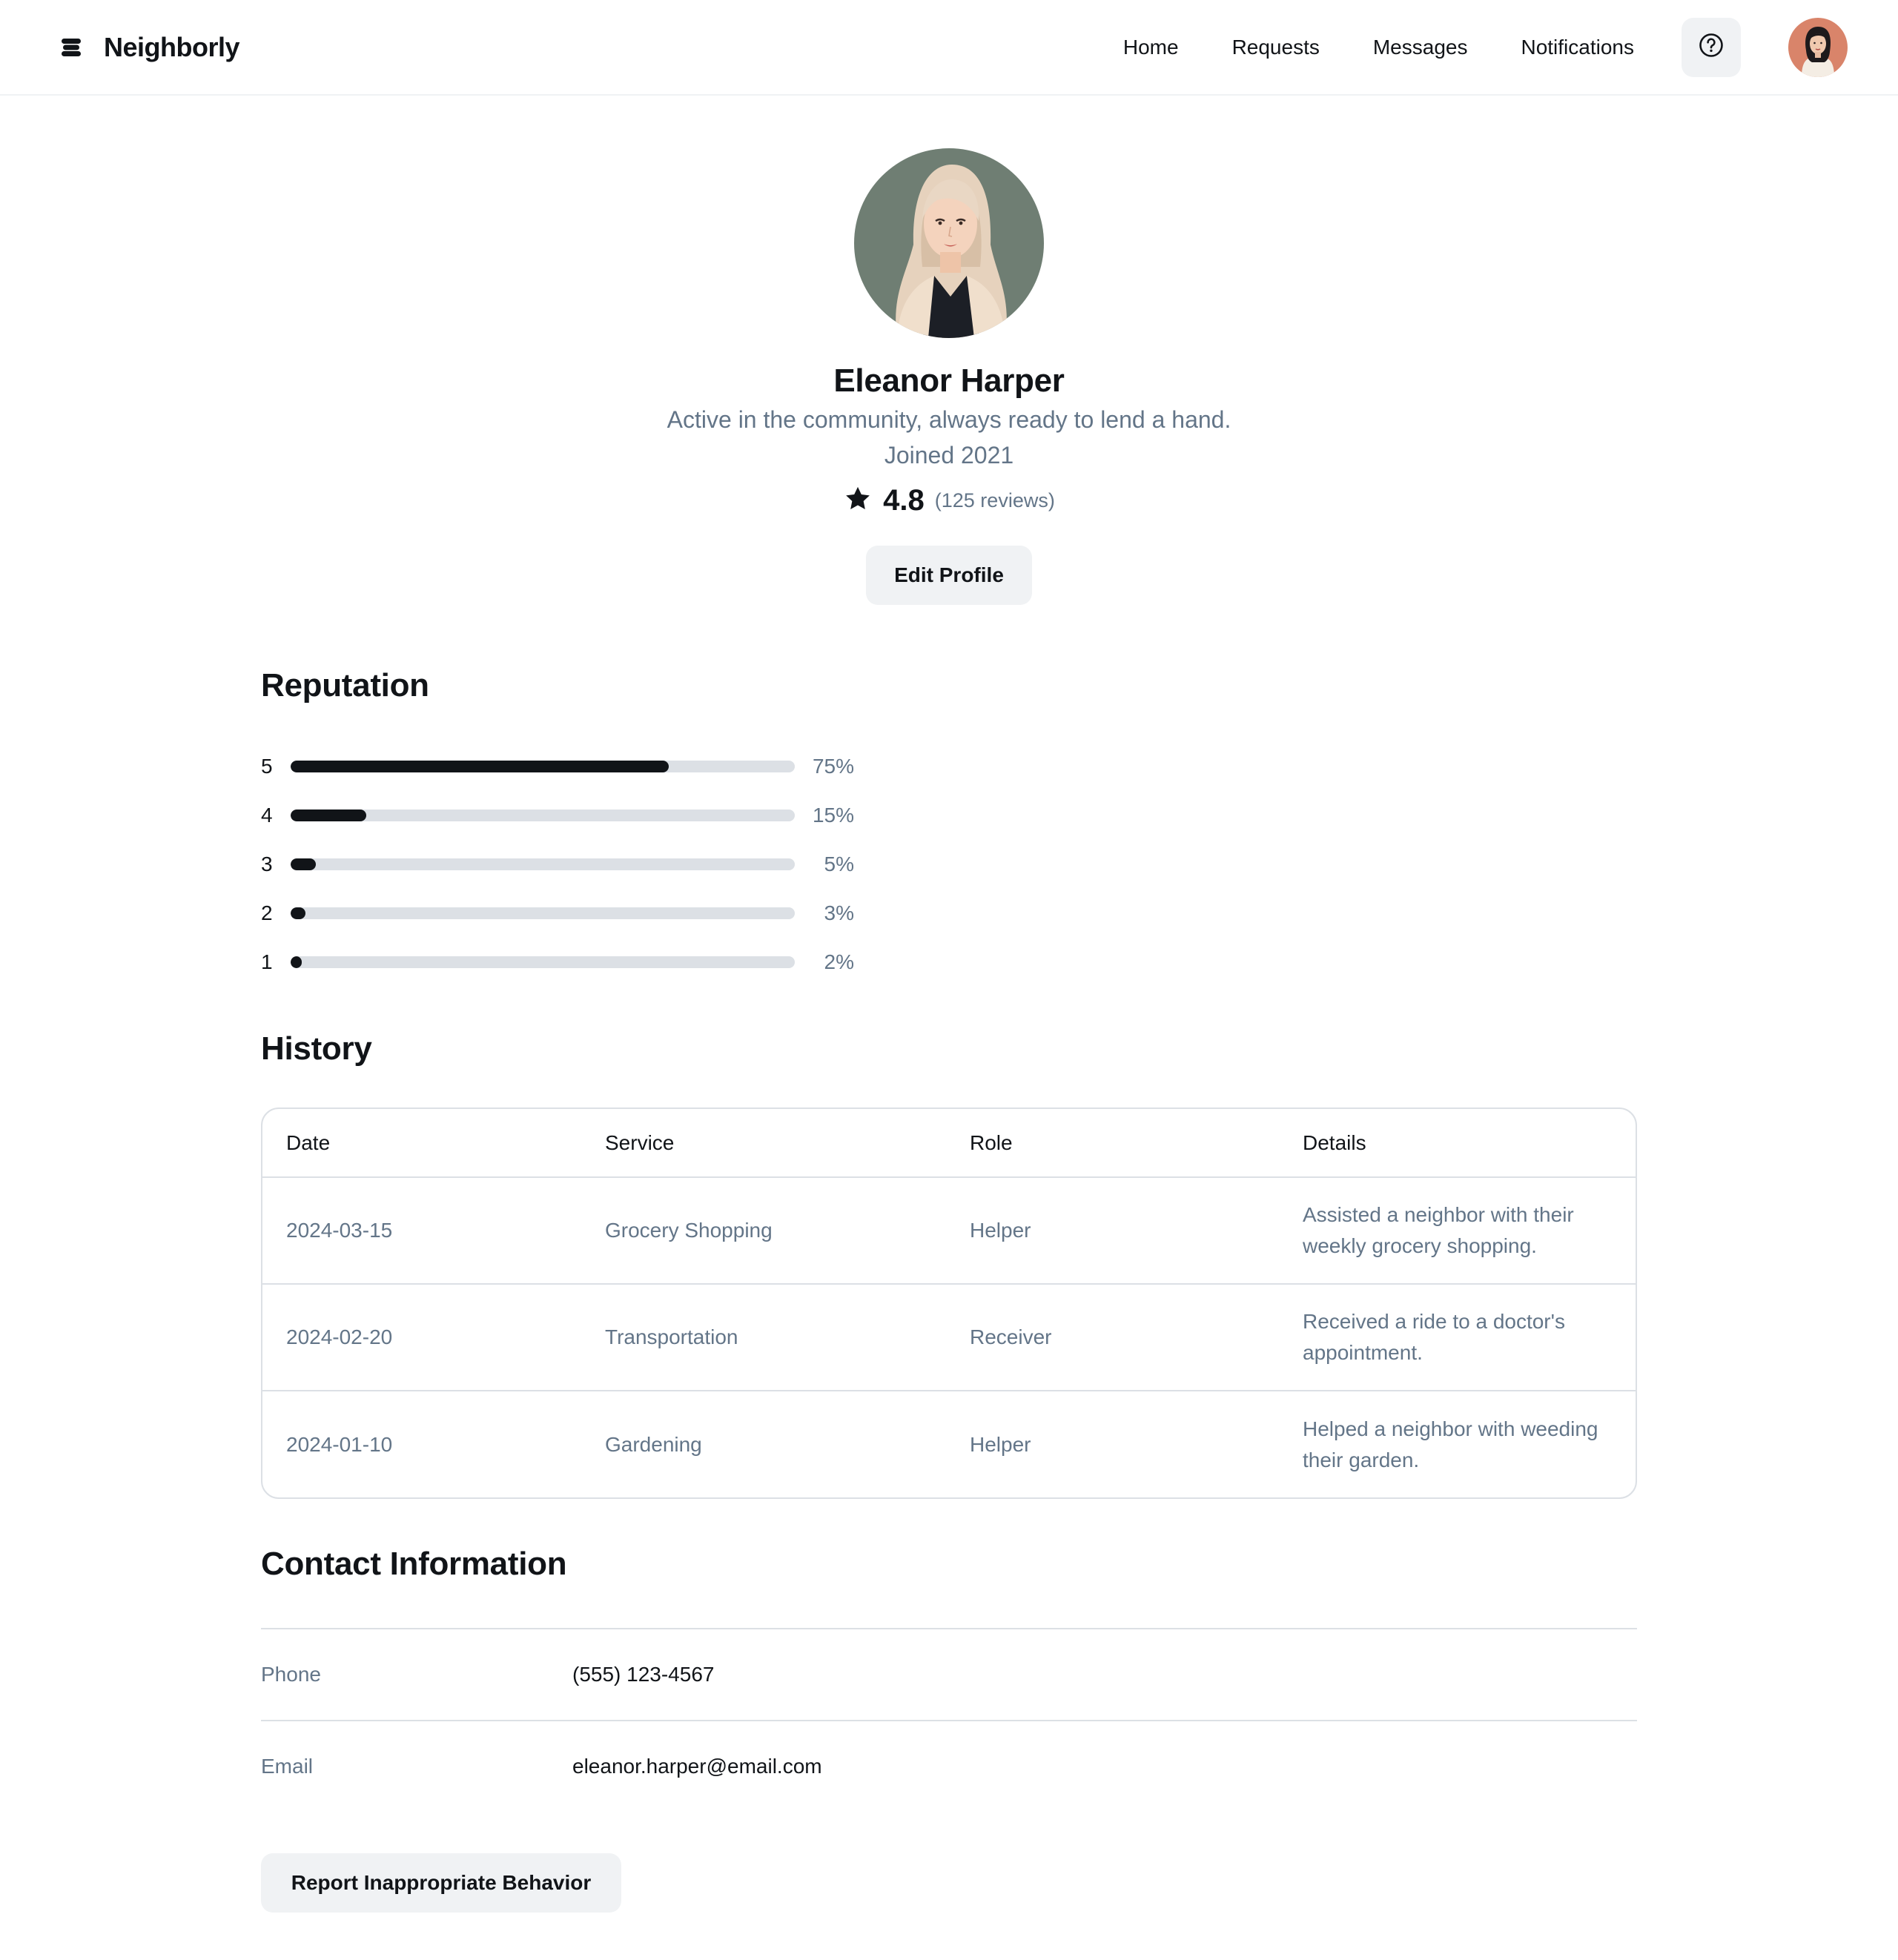 This screenshot has height=1960, width=1898. Describe the element at coordinates (1485, 47) in the screenshot. I see `main-nav: Home Requests Messages Notifications` at that location.